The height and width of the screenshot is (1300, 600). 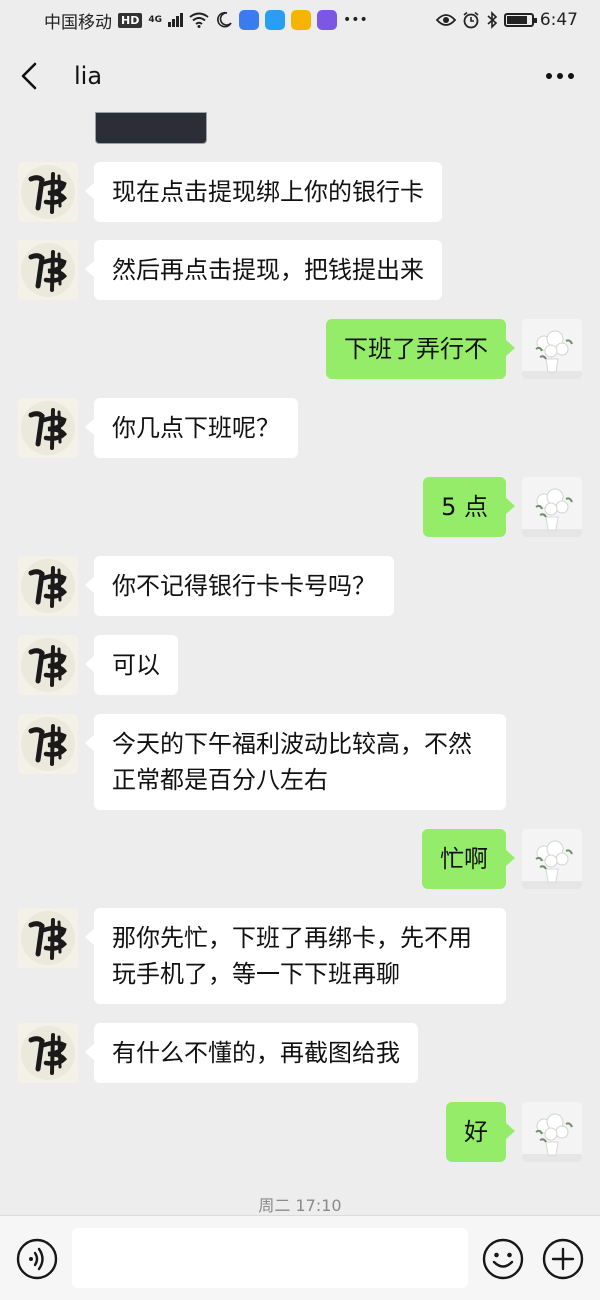 I want to click on chat-header: lia, so click(x=300, y=76).